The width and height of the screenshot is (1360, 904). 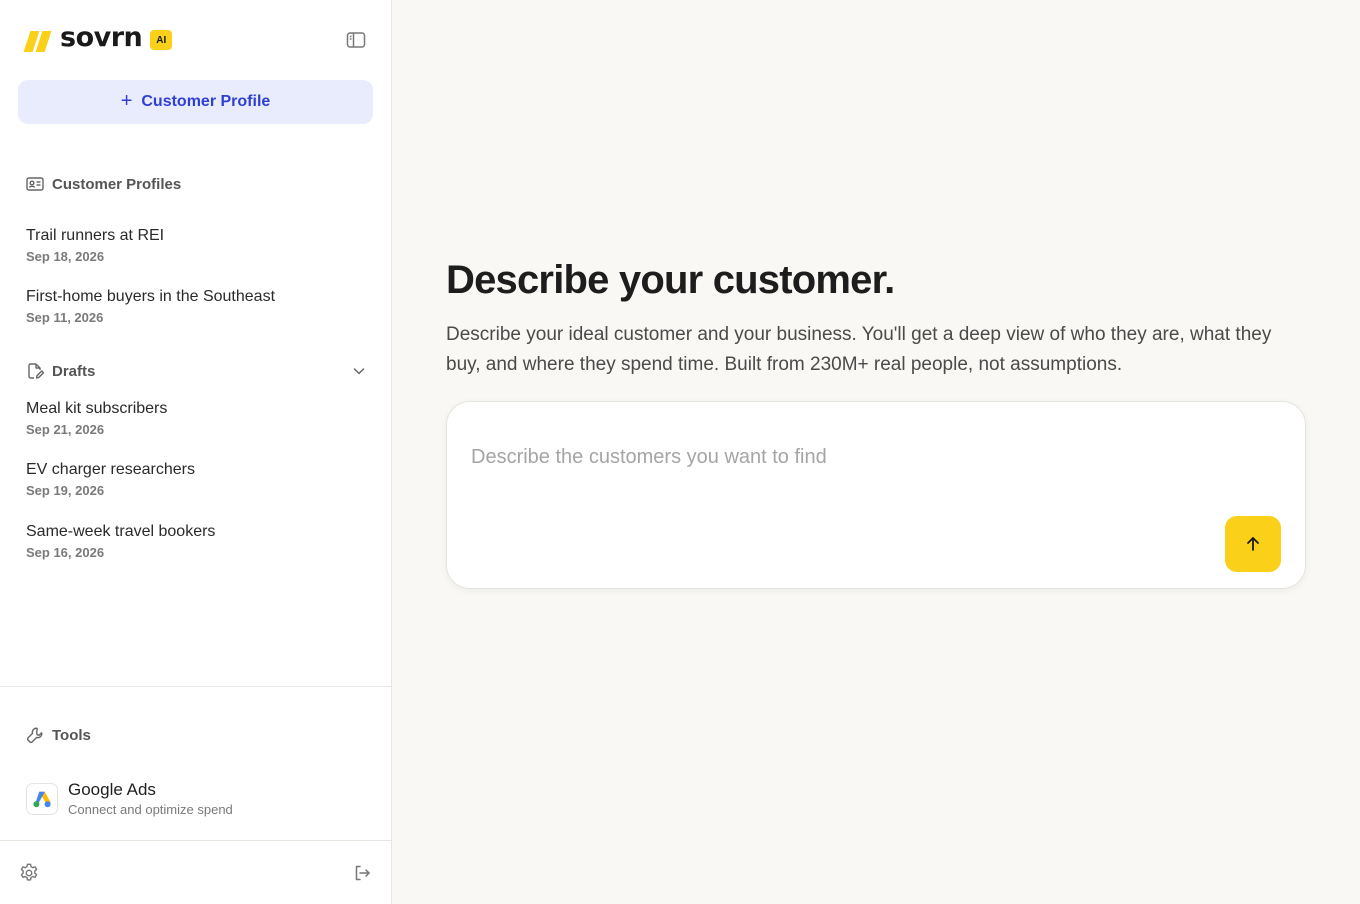 I want to click on wrench-icon, so click(x=35, y=735).